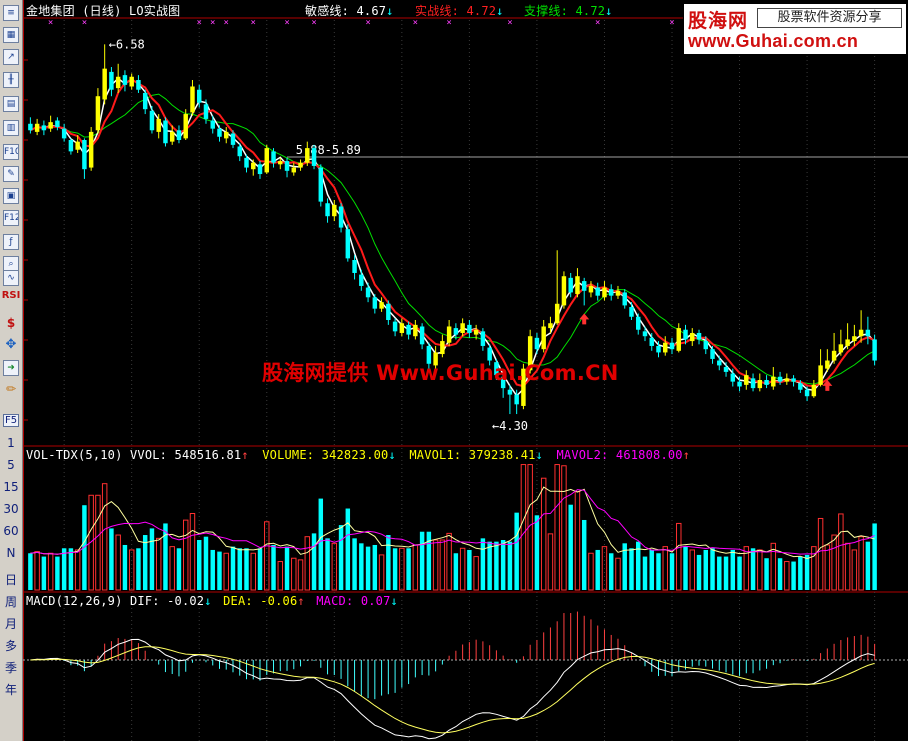  I want to click on money-icon: $, so click(11, 324).